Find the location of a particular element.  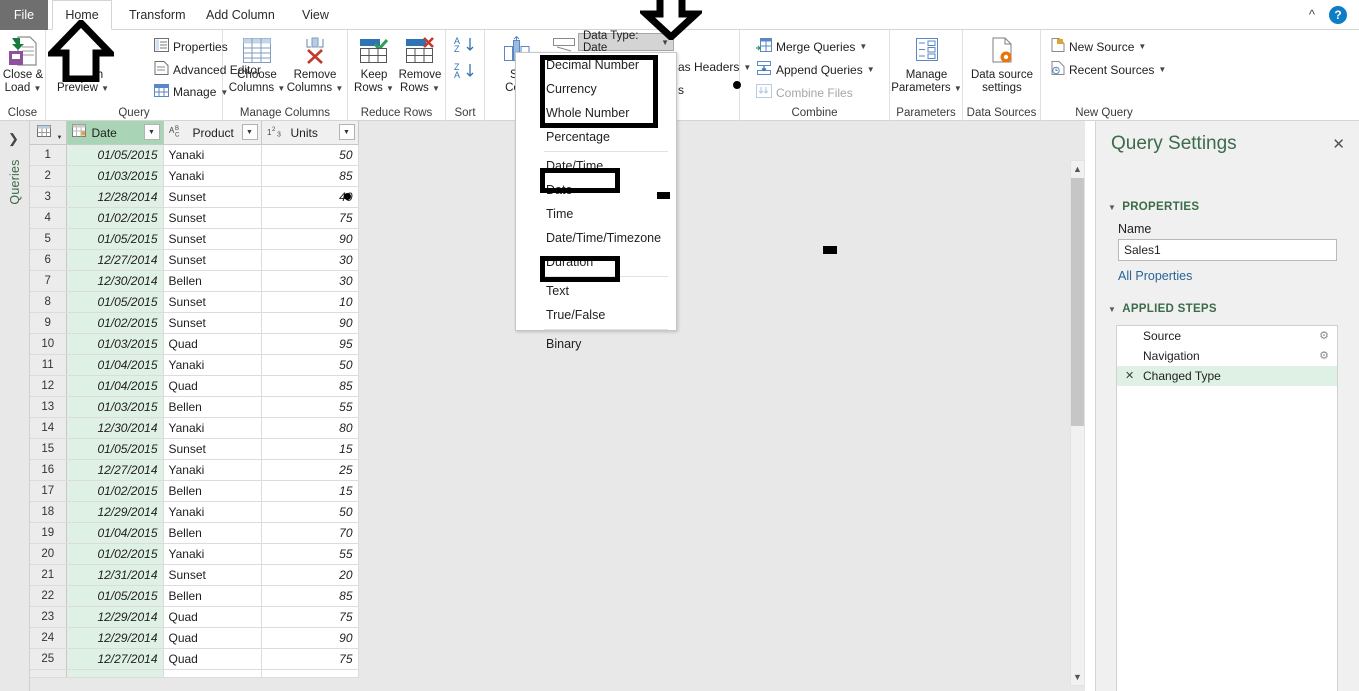

remove-rows-button: Remove Rows ▼ is located at coordinates (420, 64).